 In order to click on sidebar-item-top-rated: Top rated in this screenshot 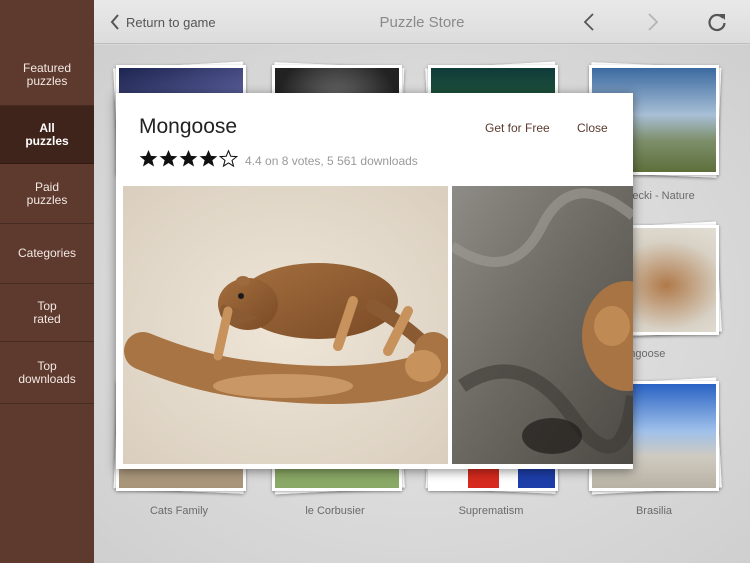, I will do `click(47, 313)`.